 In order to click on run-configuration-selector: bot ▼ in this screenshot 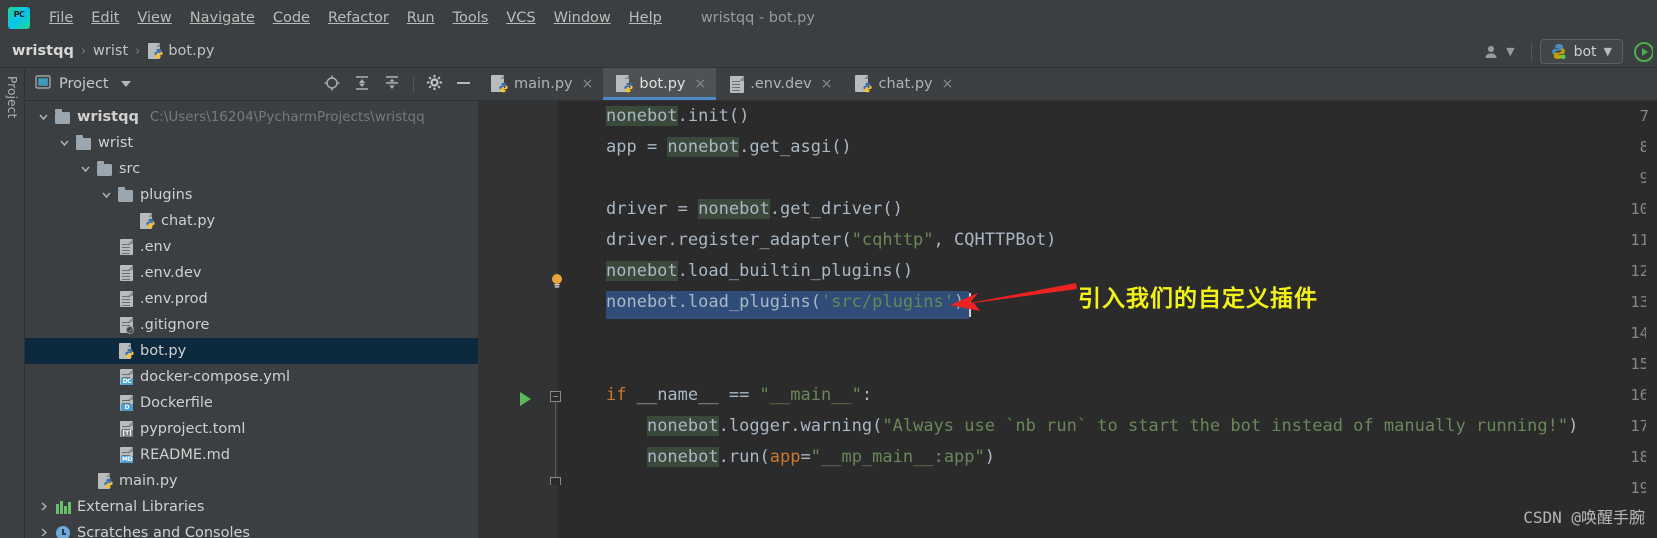, I will do `click(1581, 51)`.